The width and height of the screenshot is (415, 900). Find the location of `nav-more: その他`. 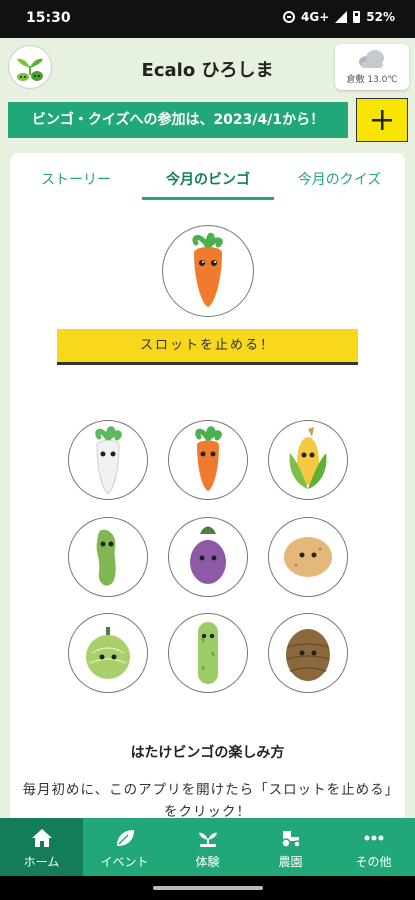

nav-more: その他 is located at coordinates (373, 847).